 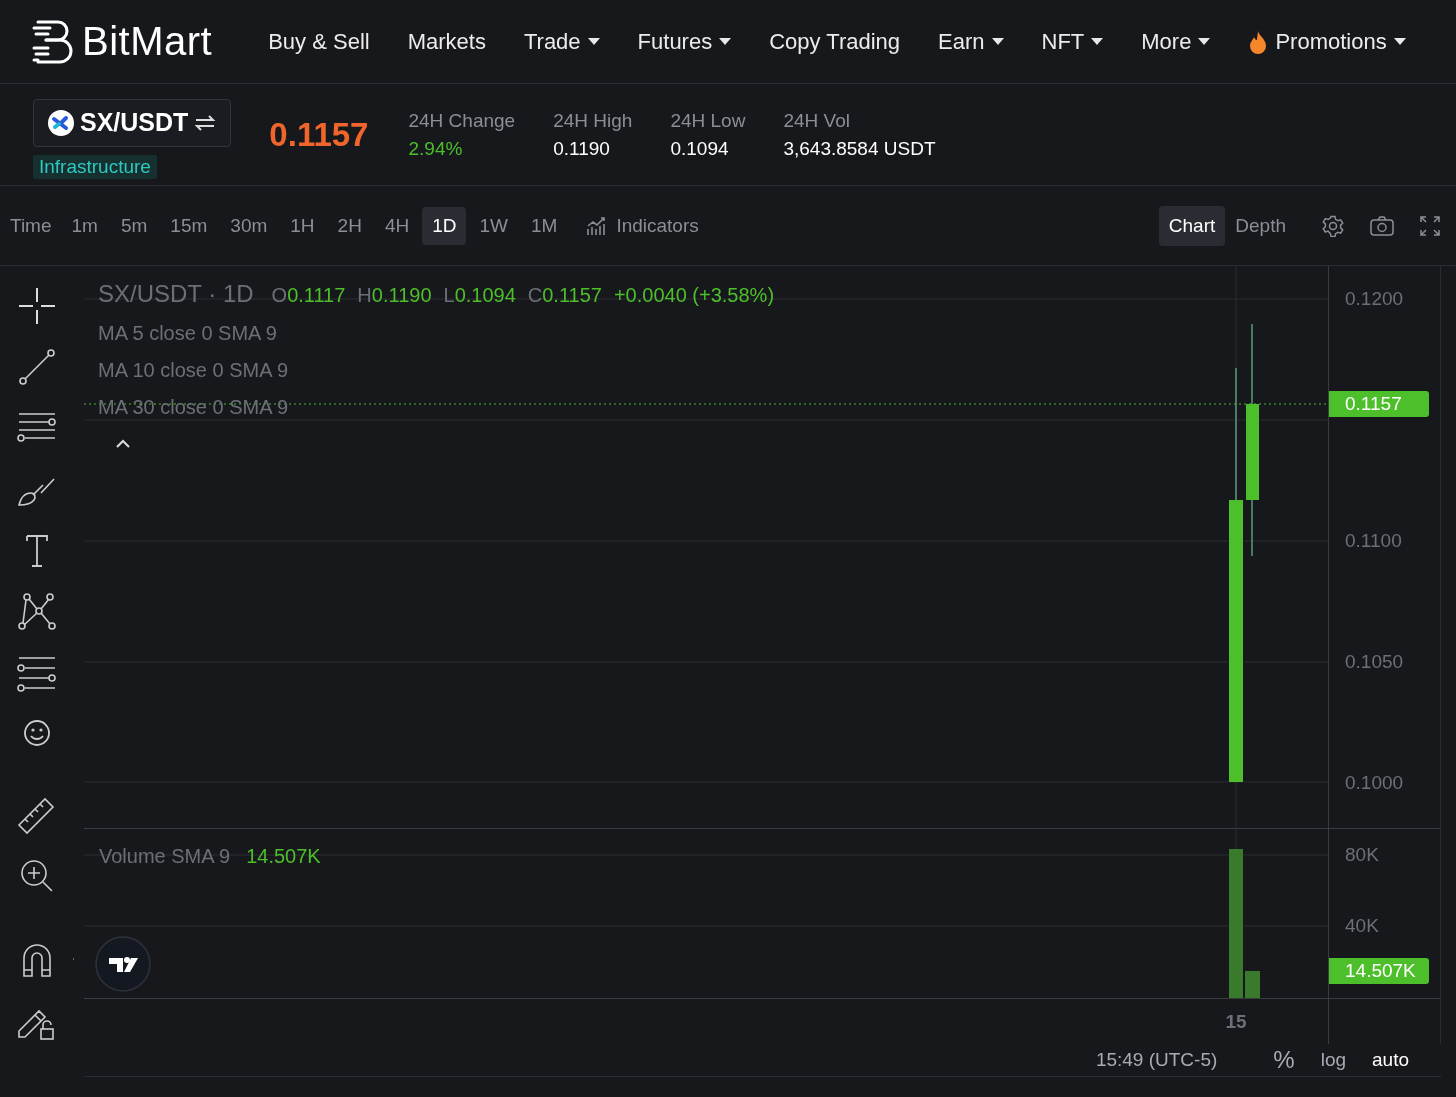 I want to click on chart-title: SX/USDT · 1D, so click(x=176, y=294).